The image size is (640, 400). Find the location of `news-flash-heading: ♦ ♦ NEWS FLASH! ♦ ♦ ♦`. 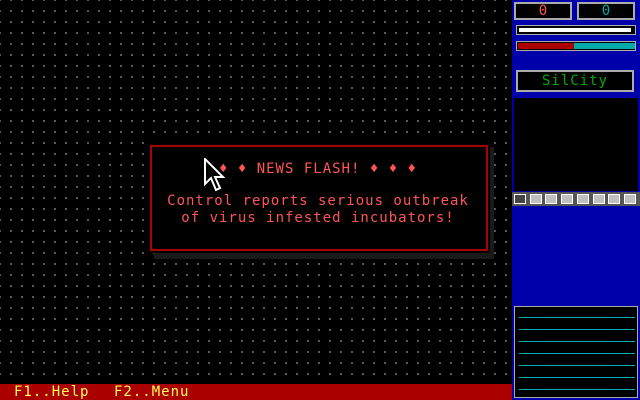

news-flash-heading: ♦ ♦ NEWS FLASH! ♦ ♦ ♦ is located at coordinates (317, 169).